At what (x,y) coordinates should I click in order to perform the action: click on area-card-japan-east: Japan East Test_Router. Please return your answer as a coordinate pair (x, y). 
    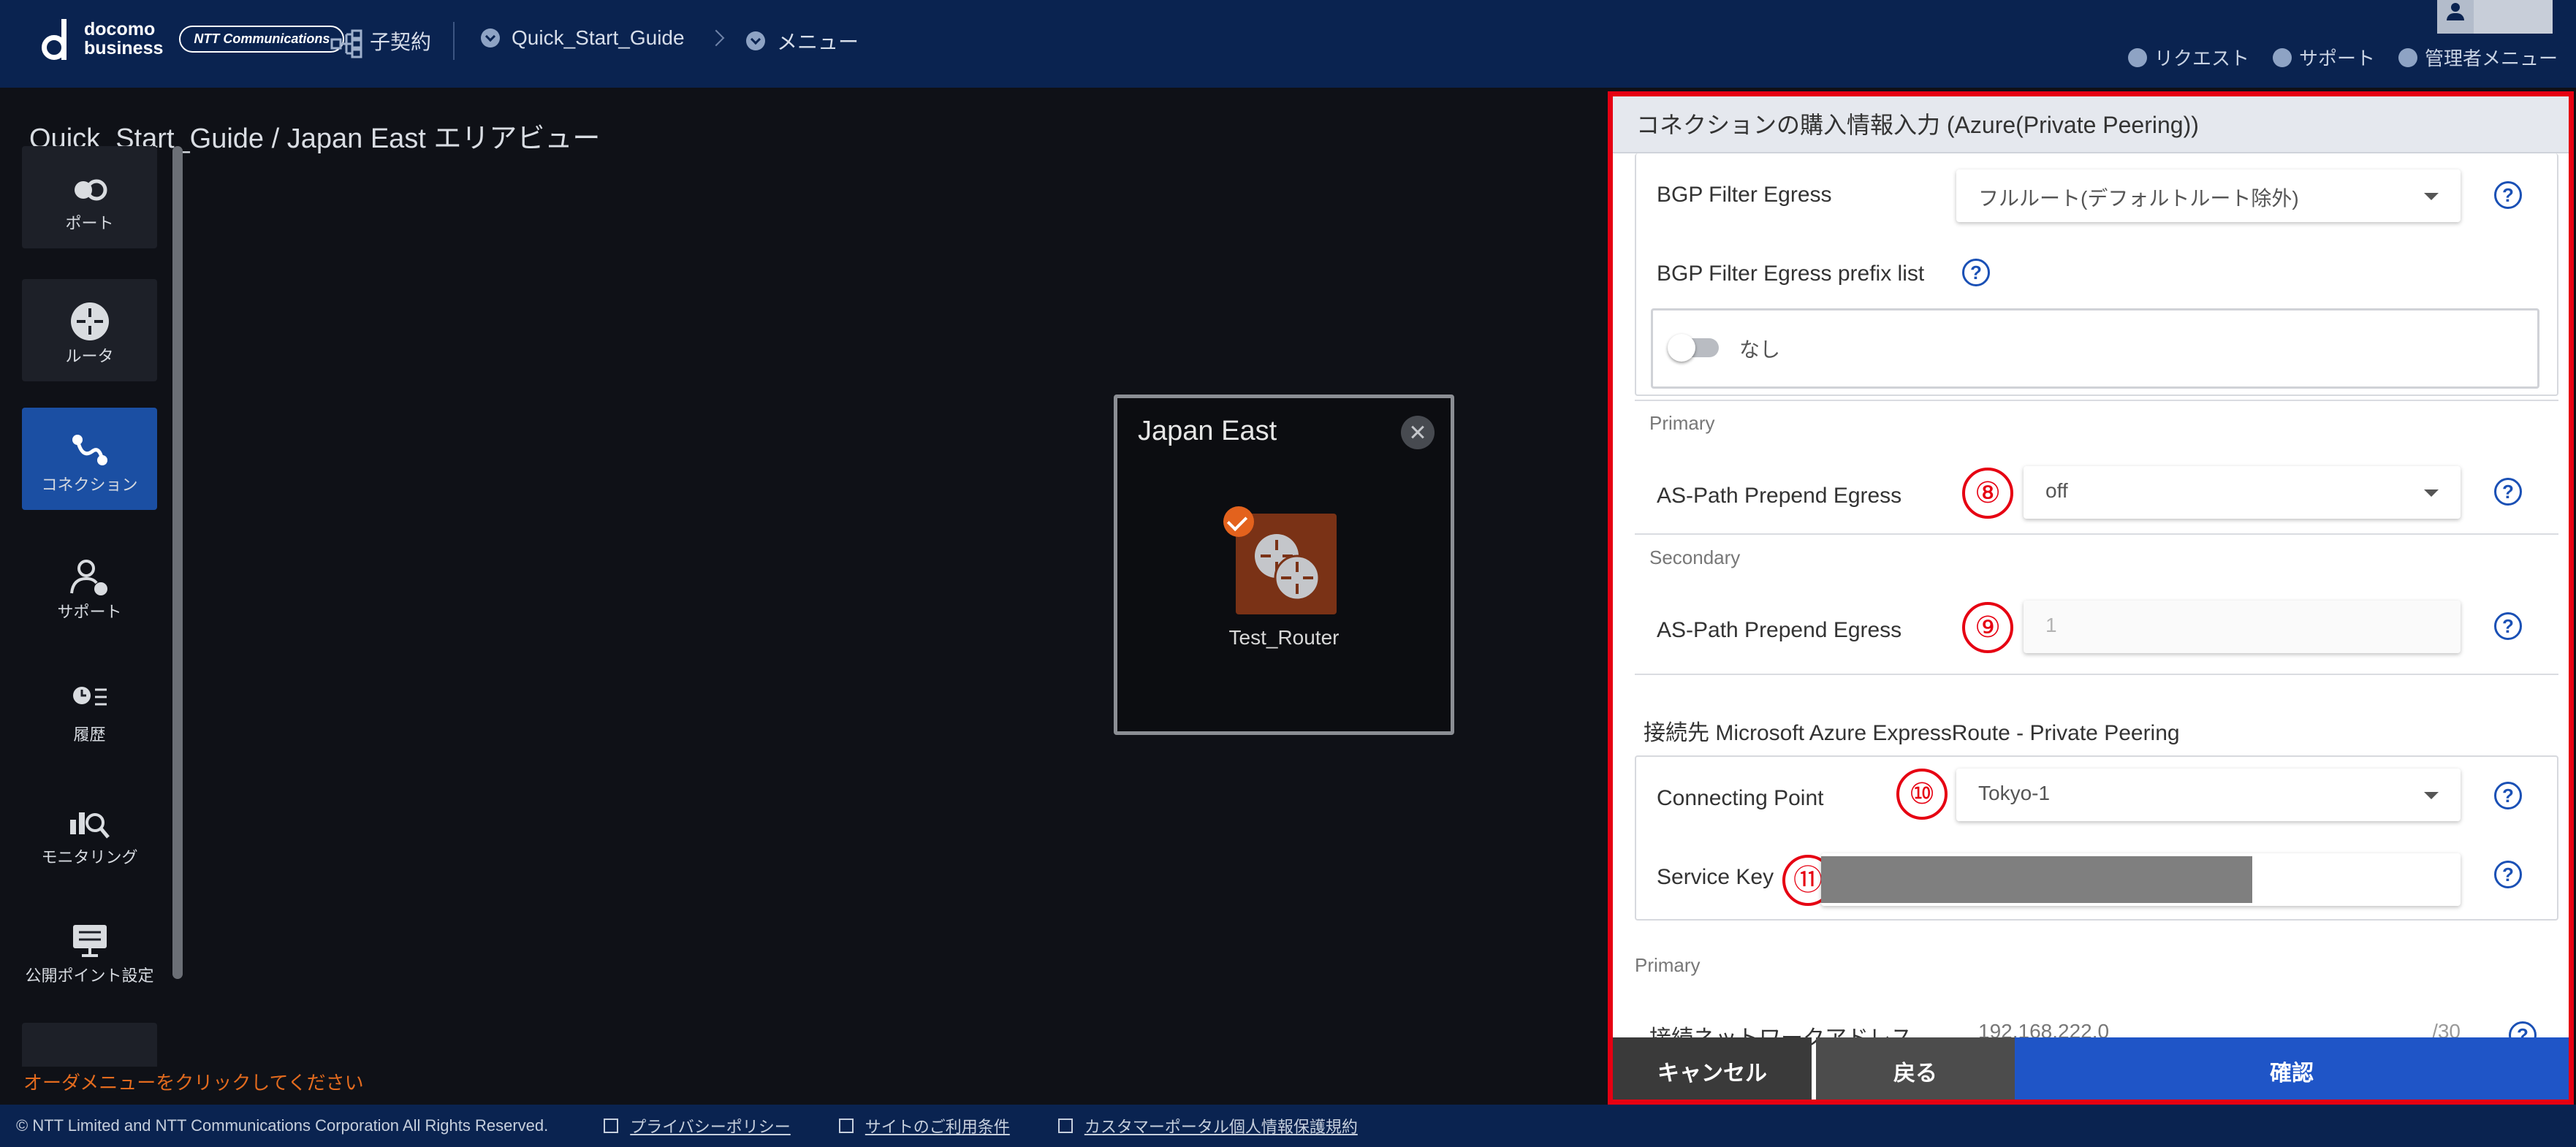
    Looking at the image, I should click on (1284, 565).